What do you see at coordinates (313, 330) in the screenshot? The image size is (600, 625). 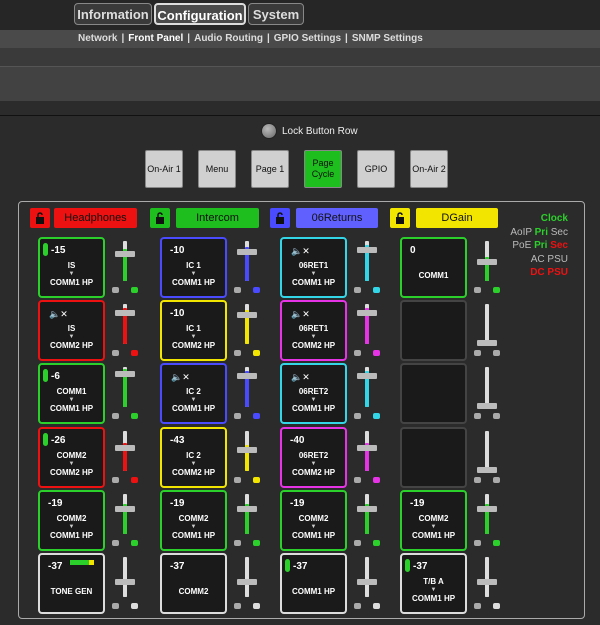 I see `channel-card: 🔈✕ 06RET1 ▼ COMM2 HP` at bounding box center [313, 330].